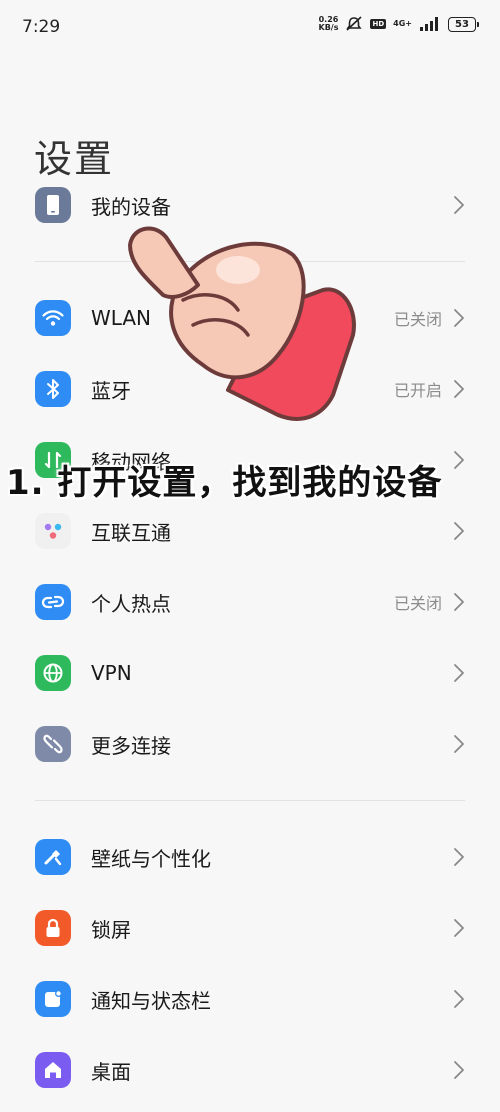  Describe the element at coordinates (111, 929) in the screenshot. I see `settings-row-label: 锁屏` at that location.